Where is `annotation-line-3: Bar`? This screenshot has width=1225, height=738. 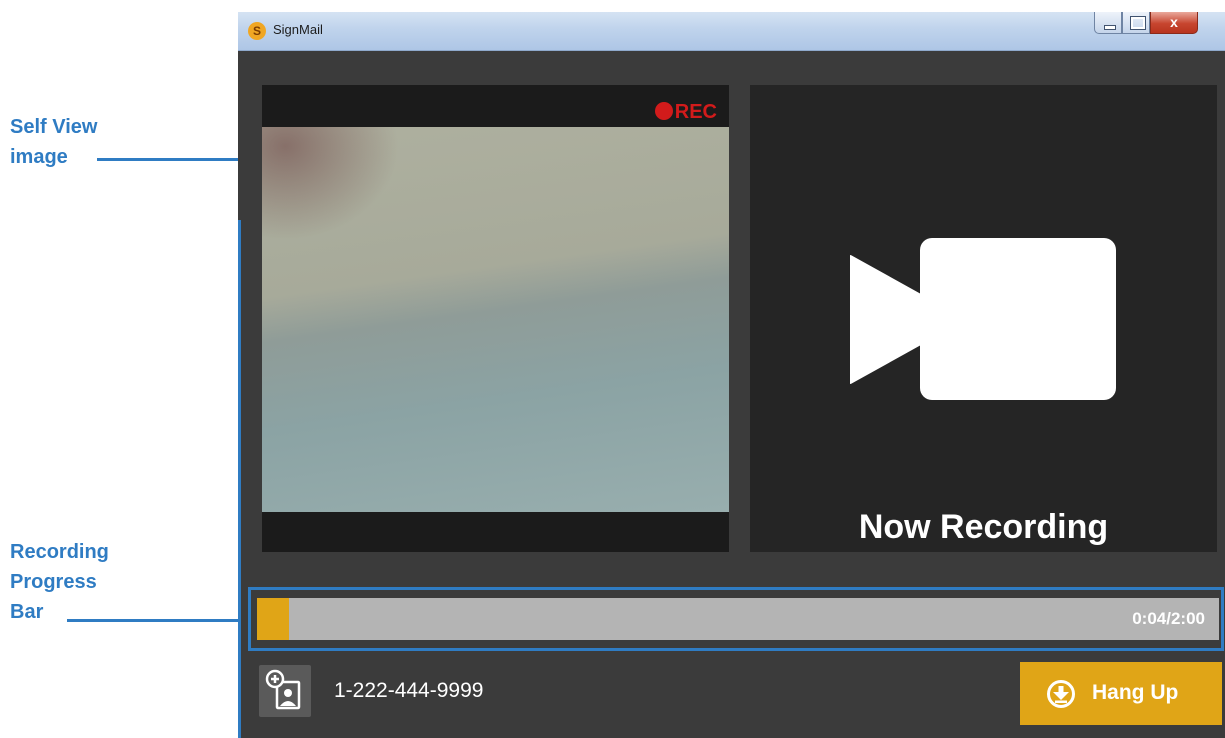
annotation-line-3: Bar is located at coordinates (27, 612).